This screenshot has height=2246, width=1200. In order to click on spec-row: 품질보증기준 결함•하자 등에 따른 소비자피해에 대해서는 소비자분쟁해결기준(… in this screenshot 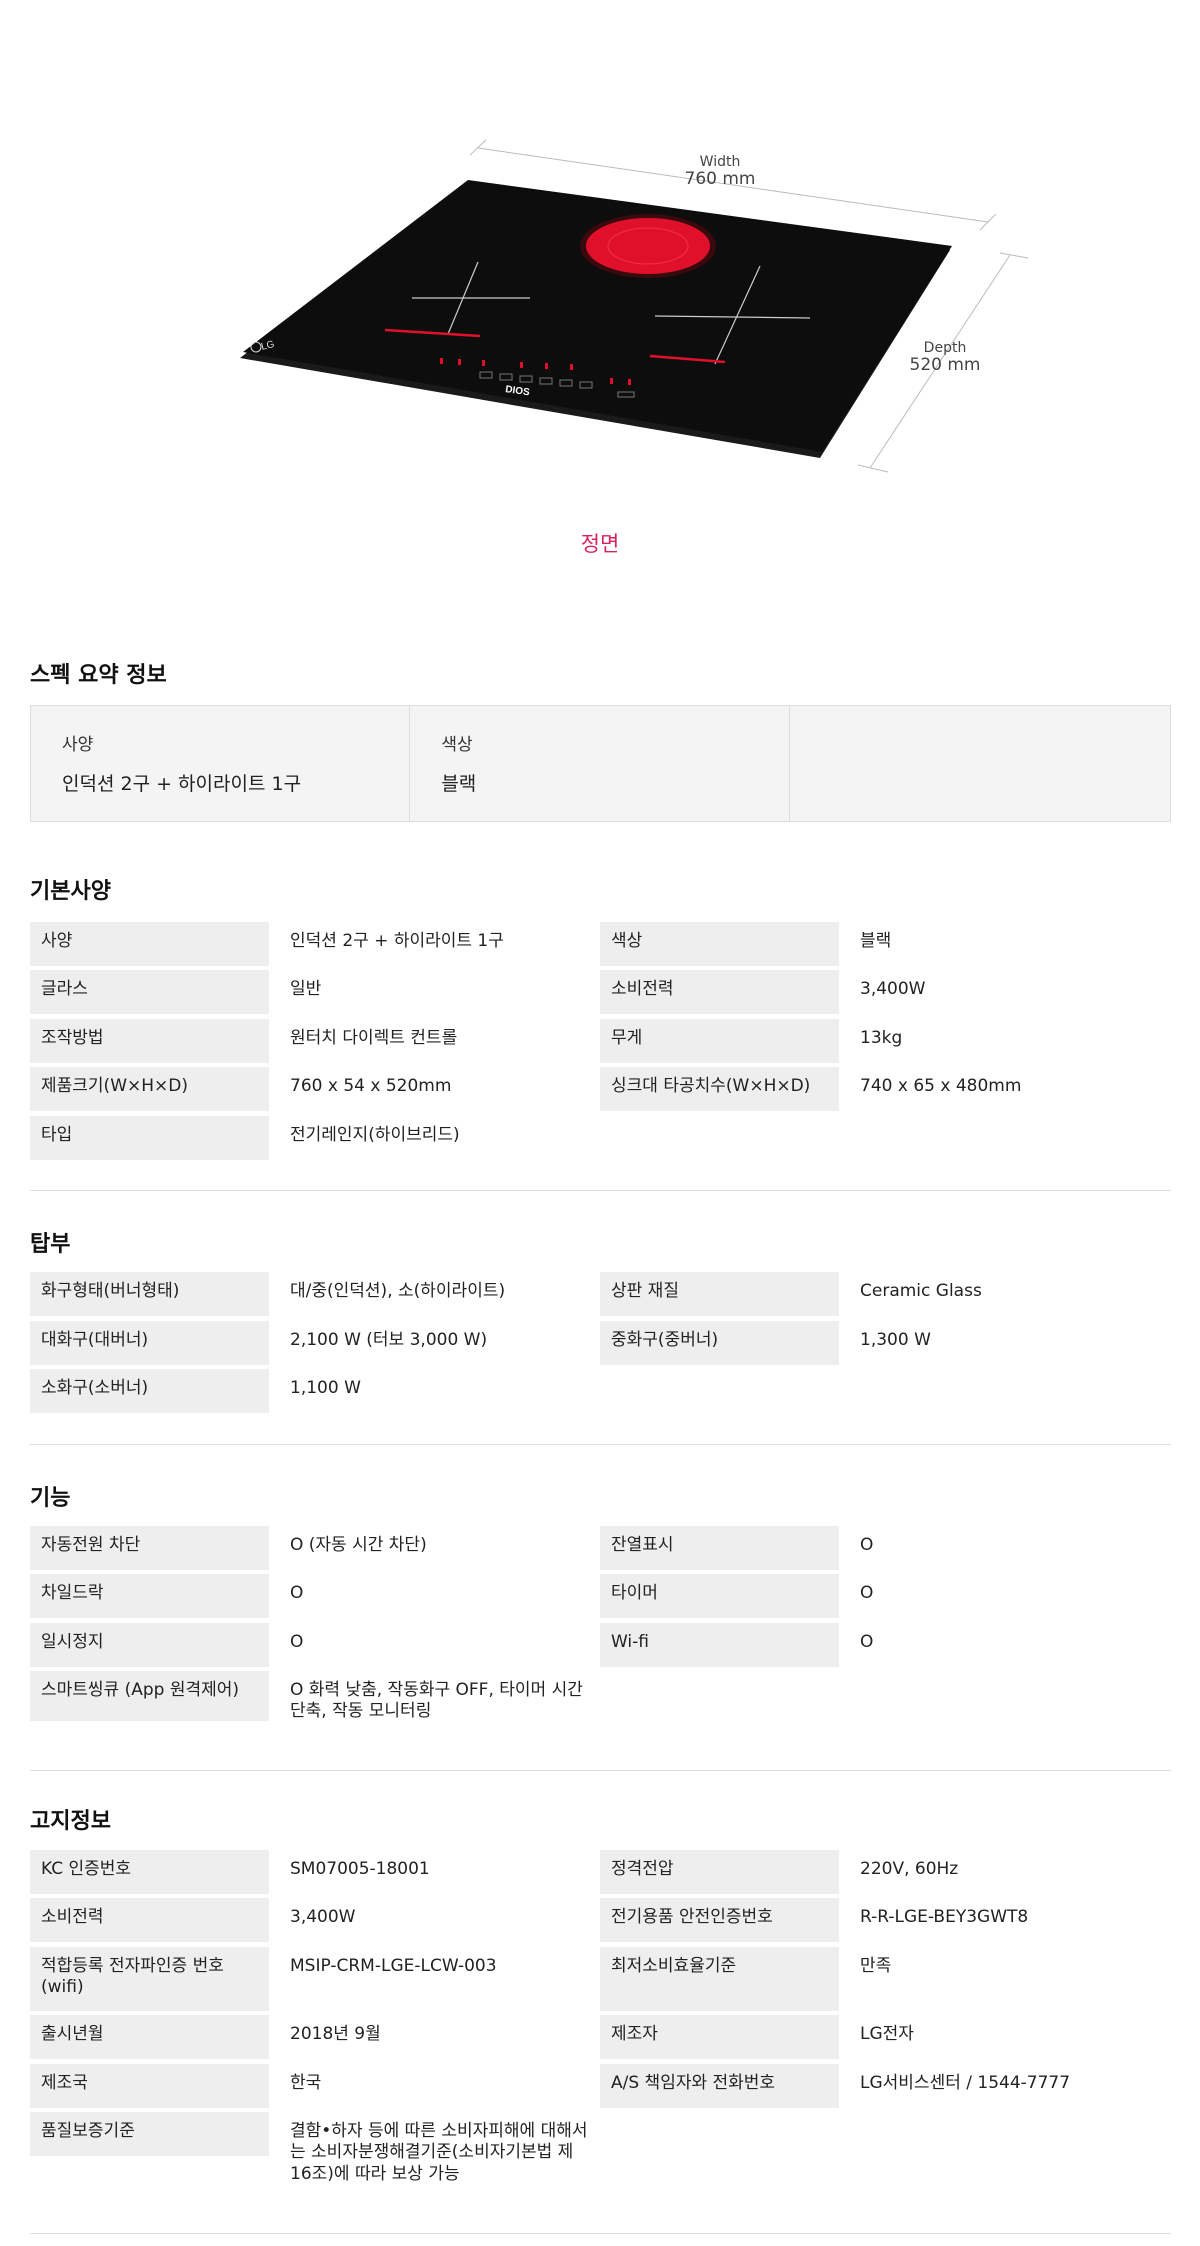, I will do `click(600, 2148)`.